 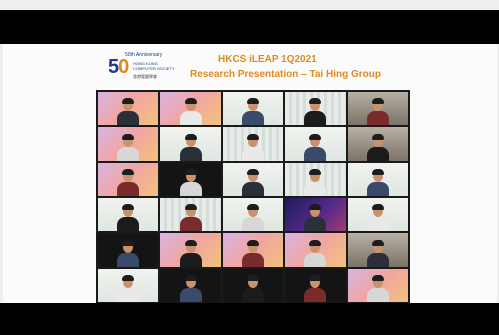 I want to click on slide-title: HKCS iLEAP 1Q2021, so click(x=267, y=59).